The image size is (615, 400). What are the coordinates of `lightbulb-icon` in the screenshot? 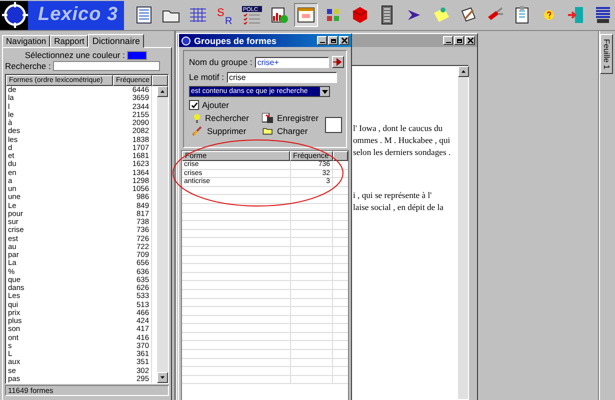 It's located at (197, 118).